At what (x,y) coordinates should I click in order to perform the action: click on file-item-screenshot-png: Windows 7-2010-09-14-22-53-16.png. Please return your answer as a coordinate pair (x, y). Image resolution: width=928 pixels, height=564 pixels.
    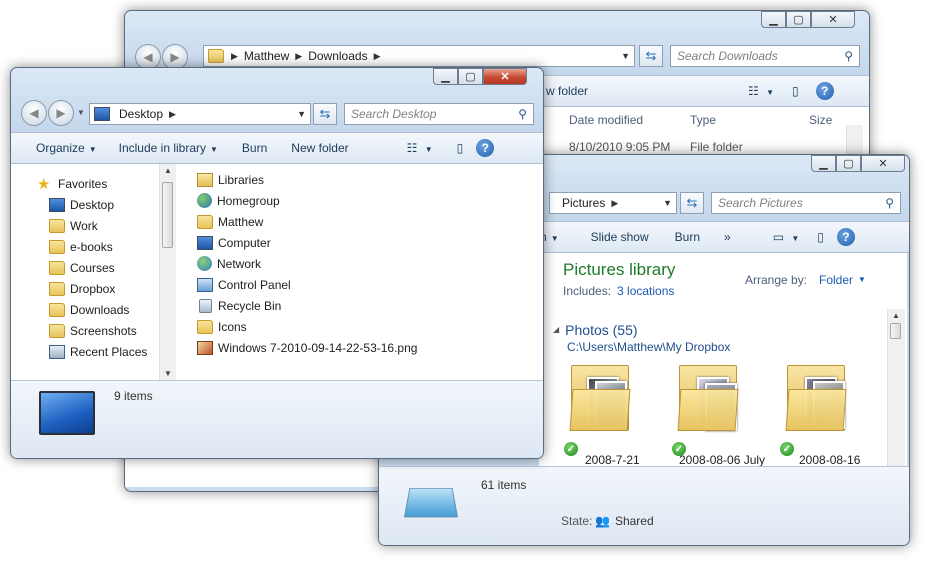
    Looking at the image, I should click on (307, 347).